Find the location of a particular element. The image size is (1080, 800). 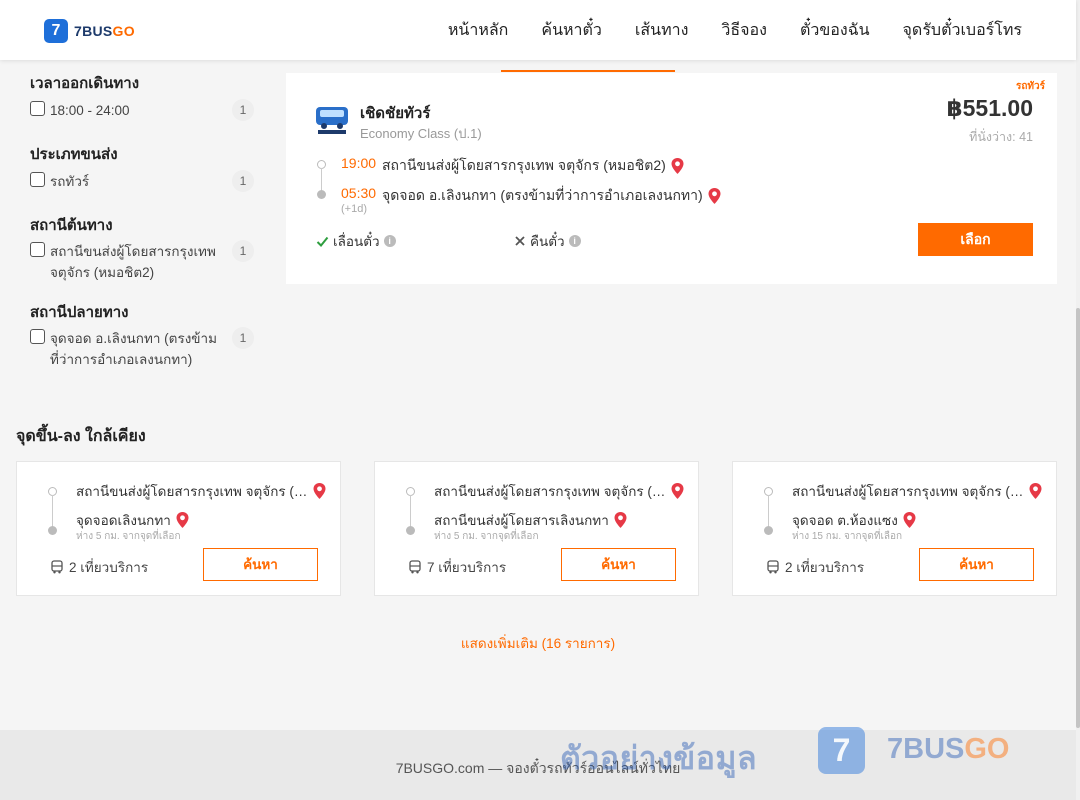

nav-ticket-pickup-phone: จุดรับตั๋วเบอร์โทร is located at coordinates (962, 30).